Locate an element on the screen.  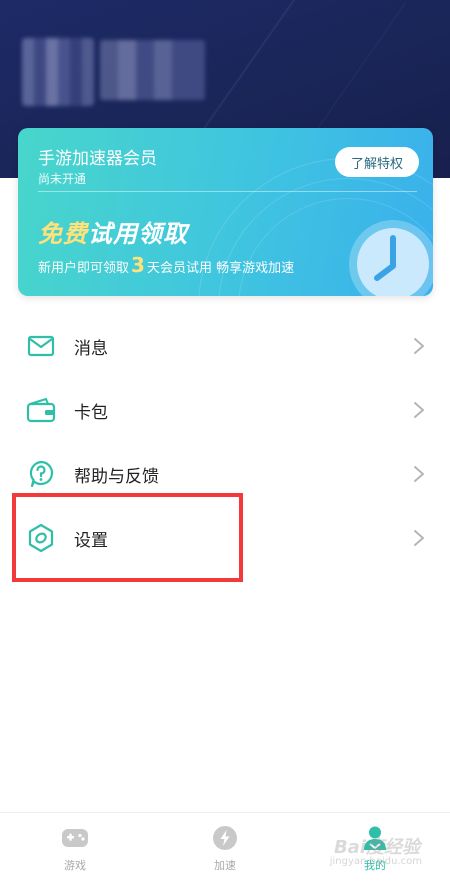
annotation-highlight-box is located at coordinates (127, 537).